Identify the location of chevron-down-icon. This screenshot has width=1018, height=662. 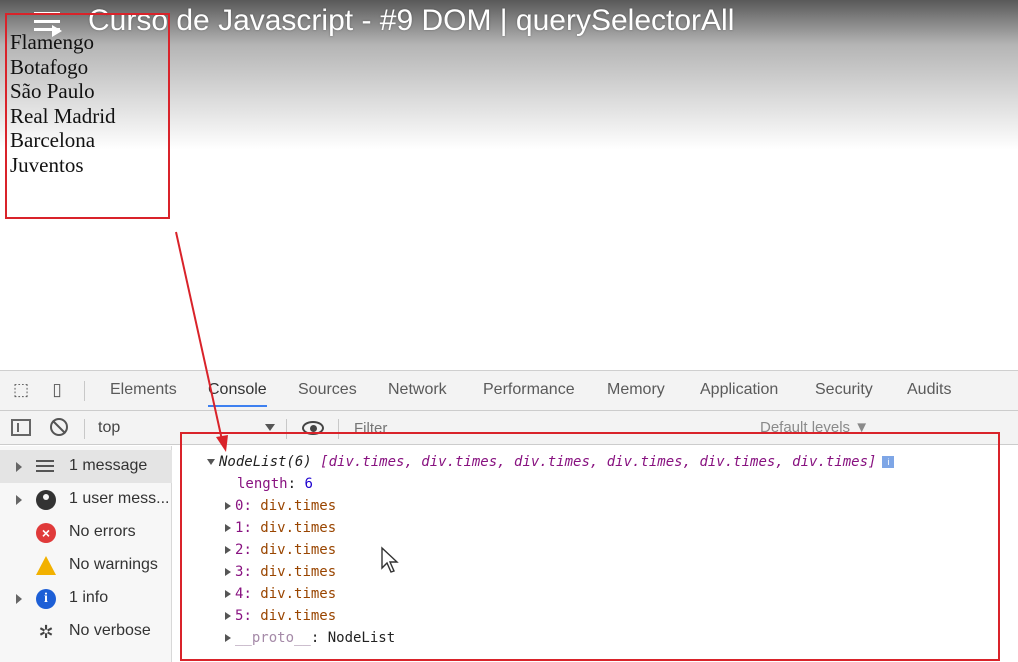
(270, 427).